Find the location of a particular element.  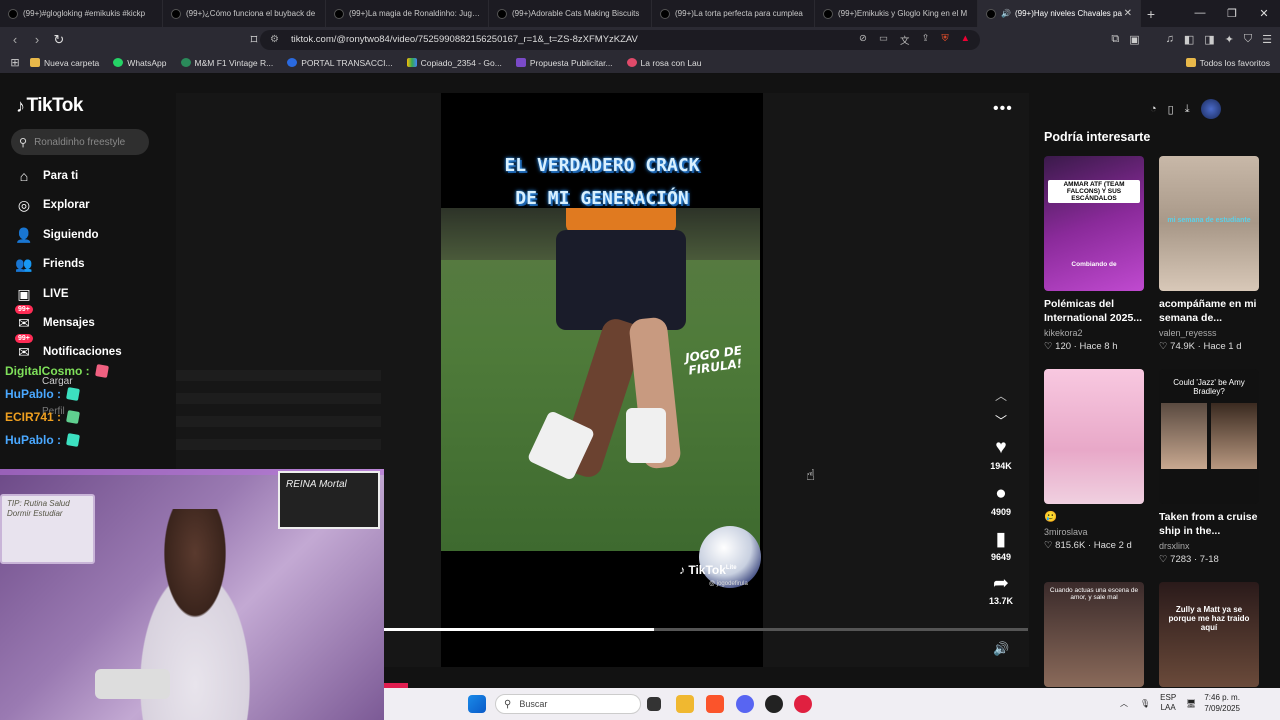

sidebar-item-friends: 👥 Friends is located at coordinates (94, 264).